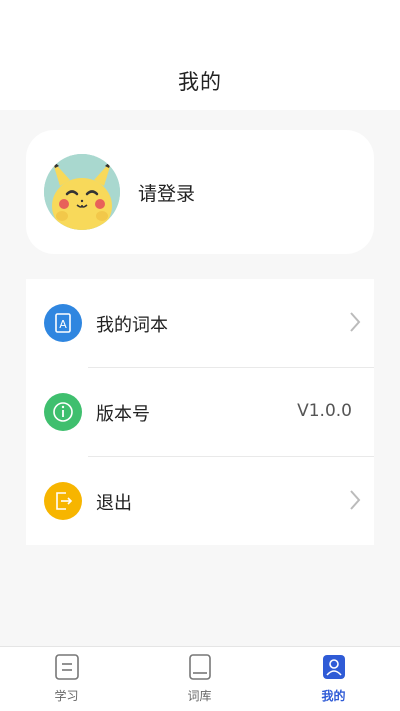  Describe the element at coordinates (63, 412) in the screenshot. I see `info-icon` at that location.